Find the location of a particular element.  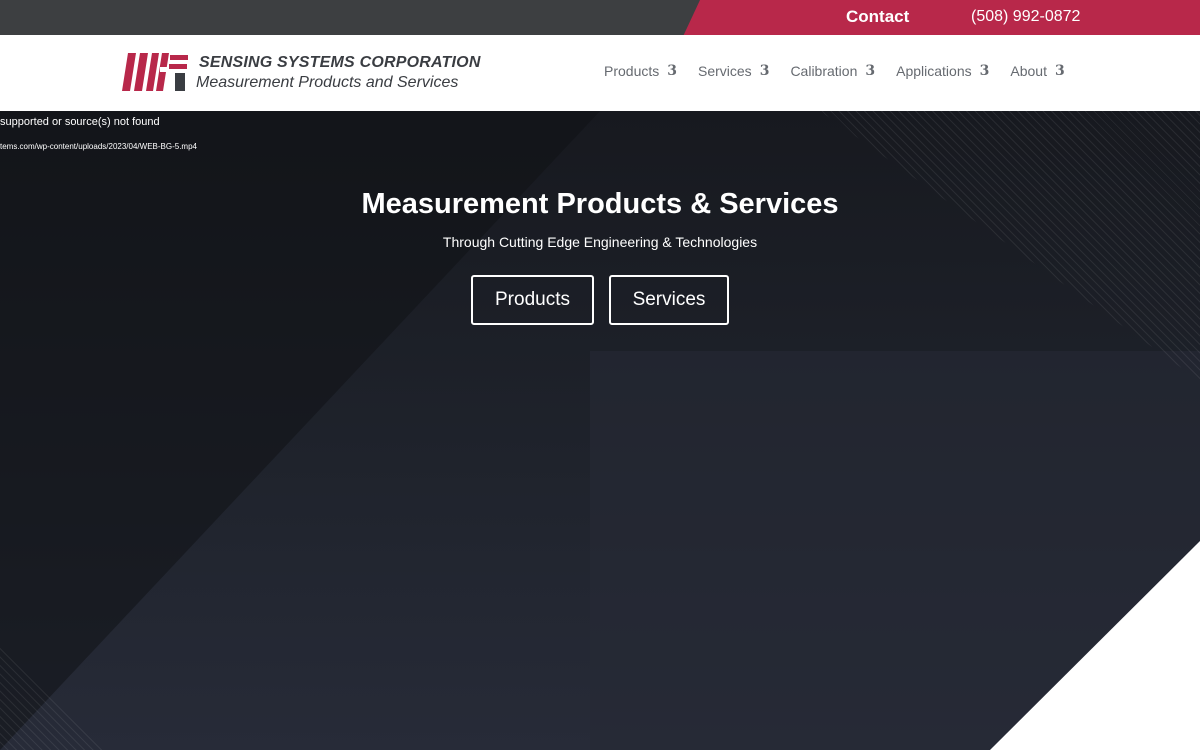

video-error-text: supported or source(s) not found is located at coordinates (80, 122).